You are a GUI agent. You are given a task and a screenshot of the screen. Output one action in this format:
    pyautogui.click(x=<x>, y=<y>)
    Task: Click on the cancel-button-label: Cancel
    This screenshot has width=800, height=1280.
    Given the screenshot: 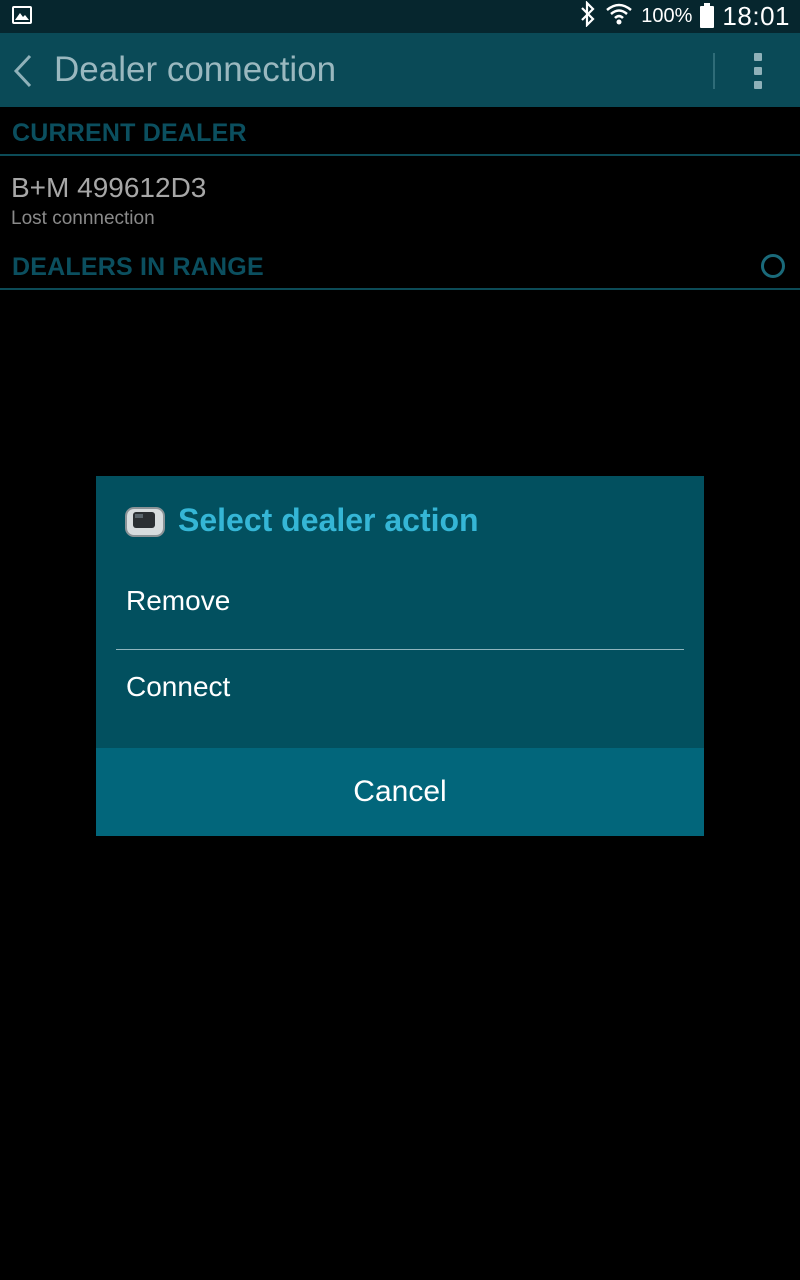 What is the action you would take?
    pyautogui.click(x=400, y=791)
    